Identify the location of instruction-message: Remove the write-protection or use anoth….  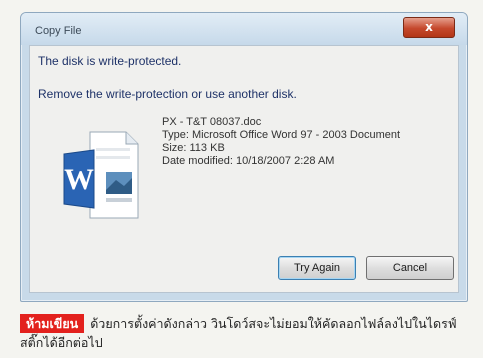
(167, 94).